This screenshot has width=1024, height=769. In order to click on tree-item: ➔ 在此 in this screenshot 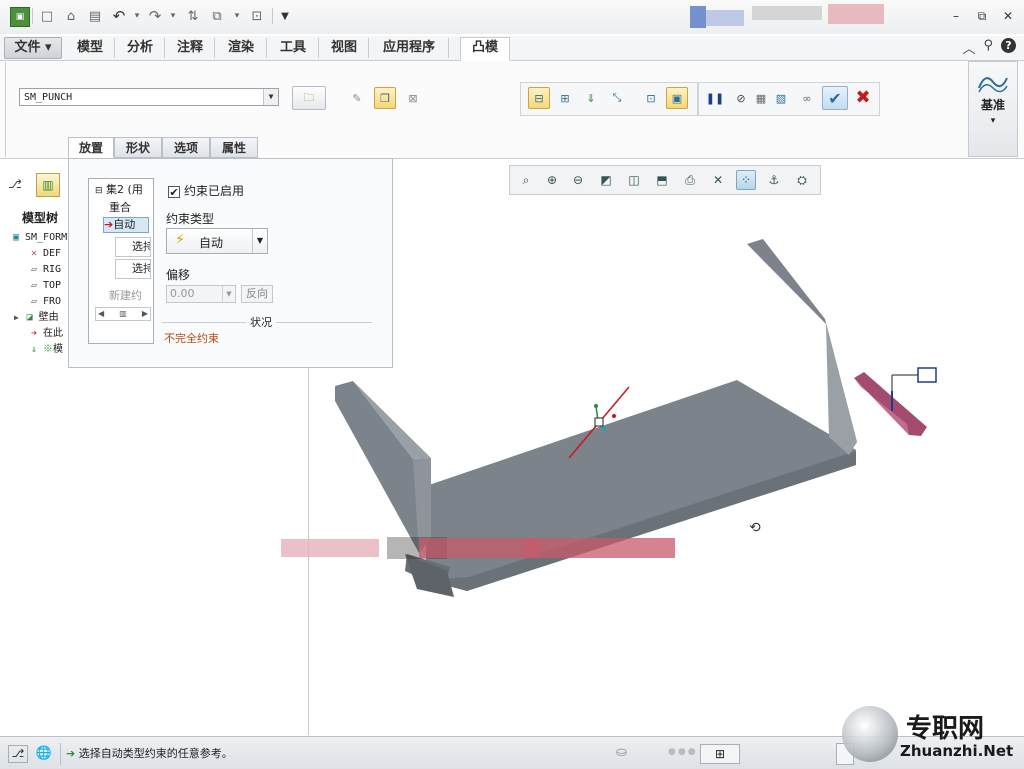, I will do `click(45, 334)`.